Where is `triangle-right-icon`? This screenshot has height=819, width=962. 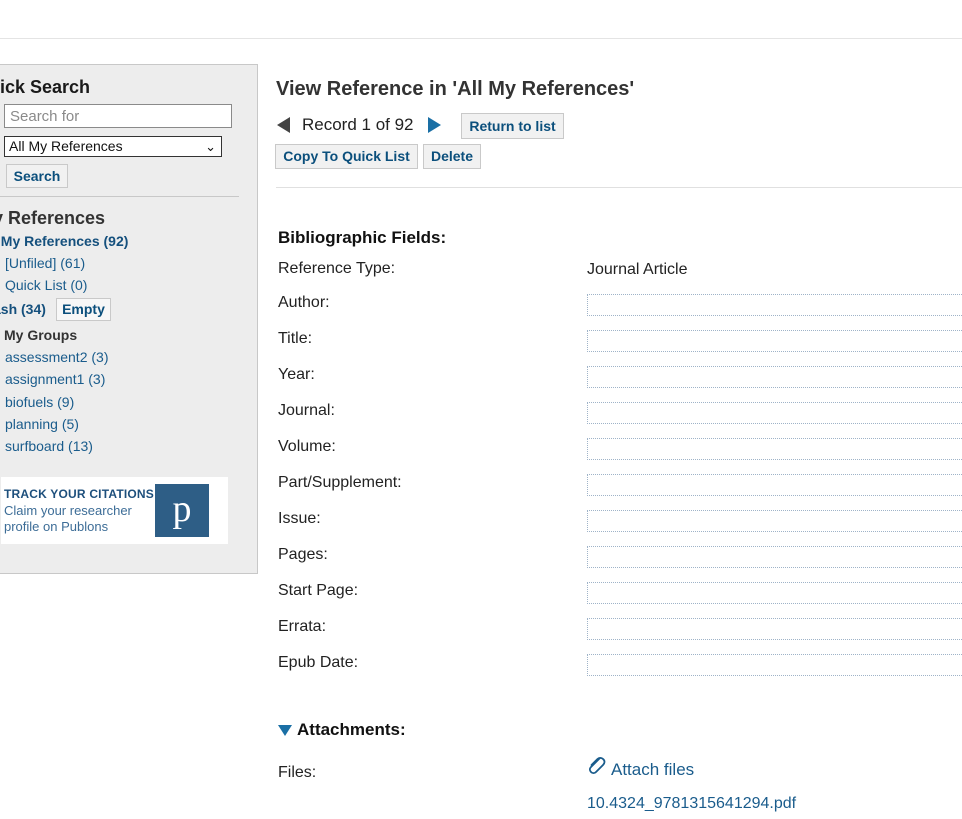
triangle-right-icon is located at coordinates (434, 125).